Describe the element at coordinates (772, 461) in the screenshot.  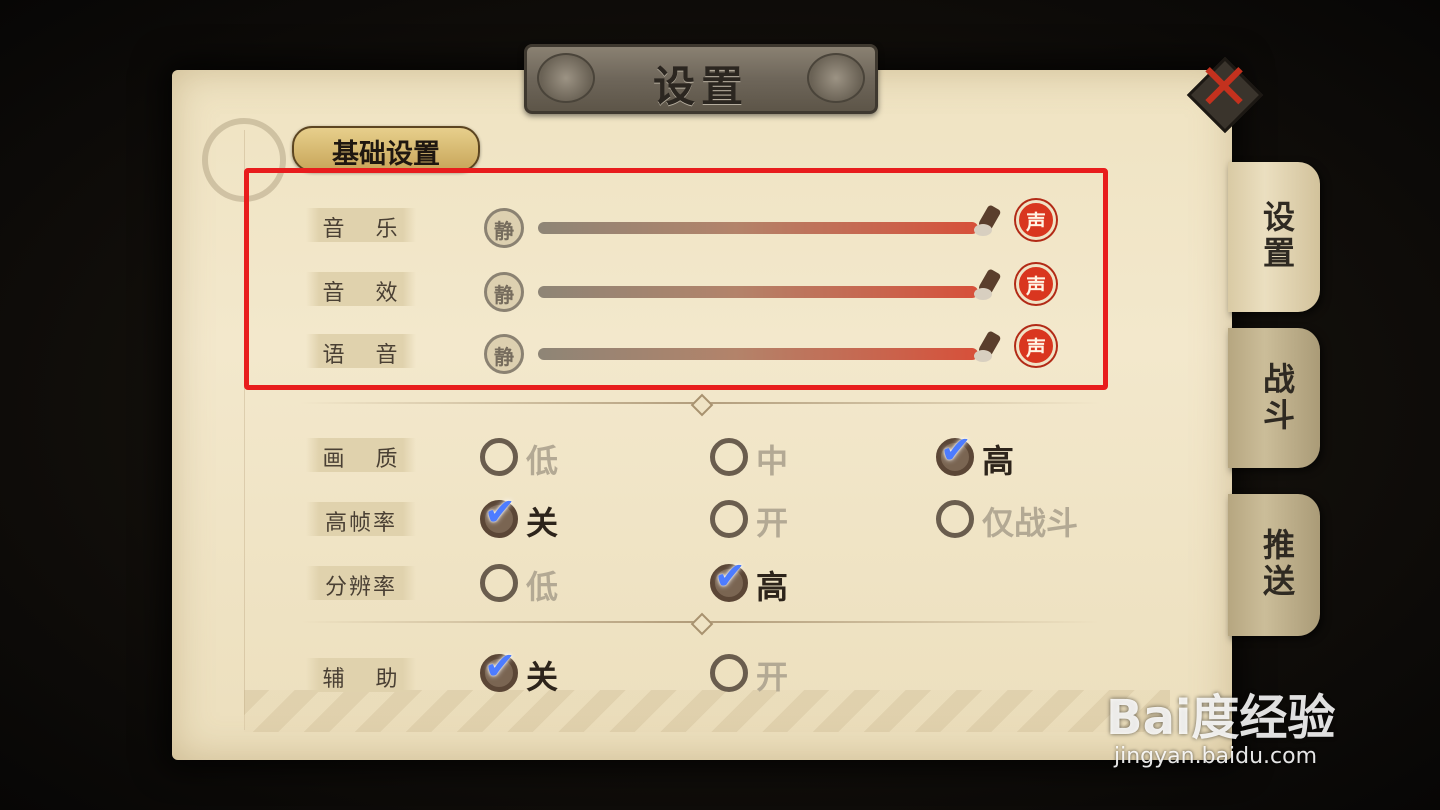
I see `option-label: 中` at that location.